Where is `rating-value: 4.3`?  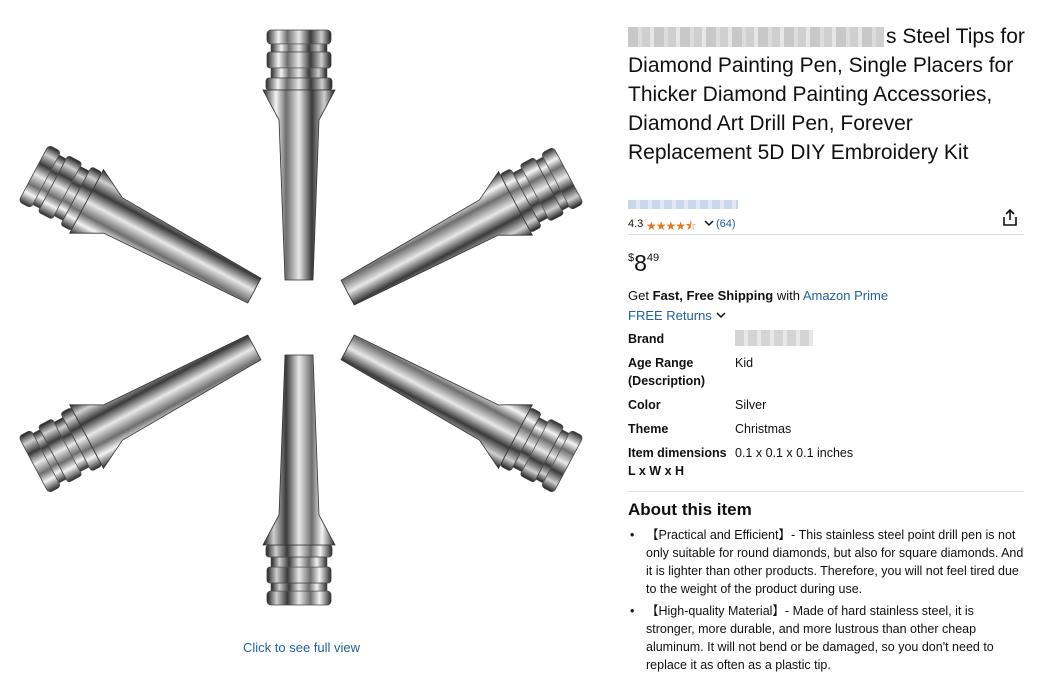 rating-value: 4.3 is located at coordinates (636, 224).